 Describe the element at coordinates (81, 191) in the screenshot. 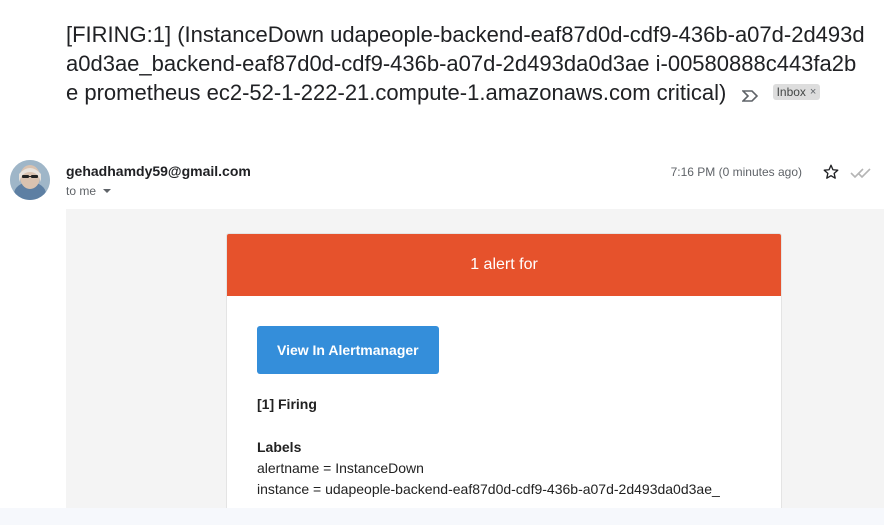

I see `recipient-label: to me` at that location.